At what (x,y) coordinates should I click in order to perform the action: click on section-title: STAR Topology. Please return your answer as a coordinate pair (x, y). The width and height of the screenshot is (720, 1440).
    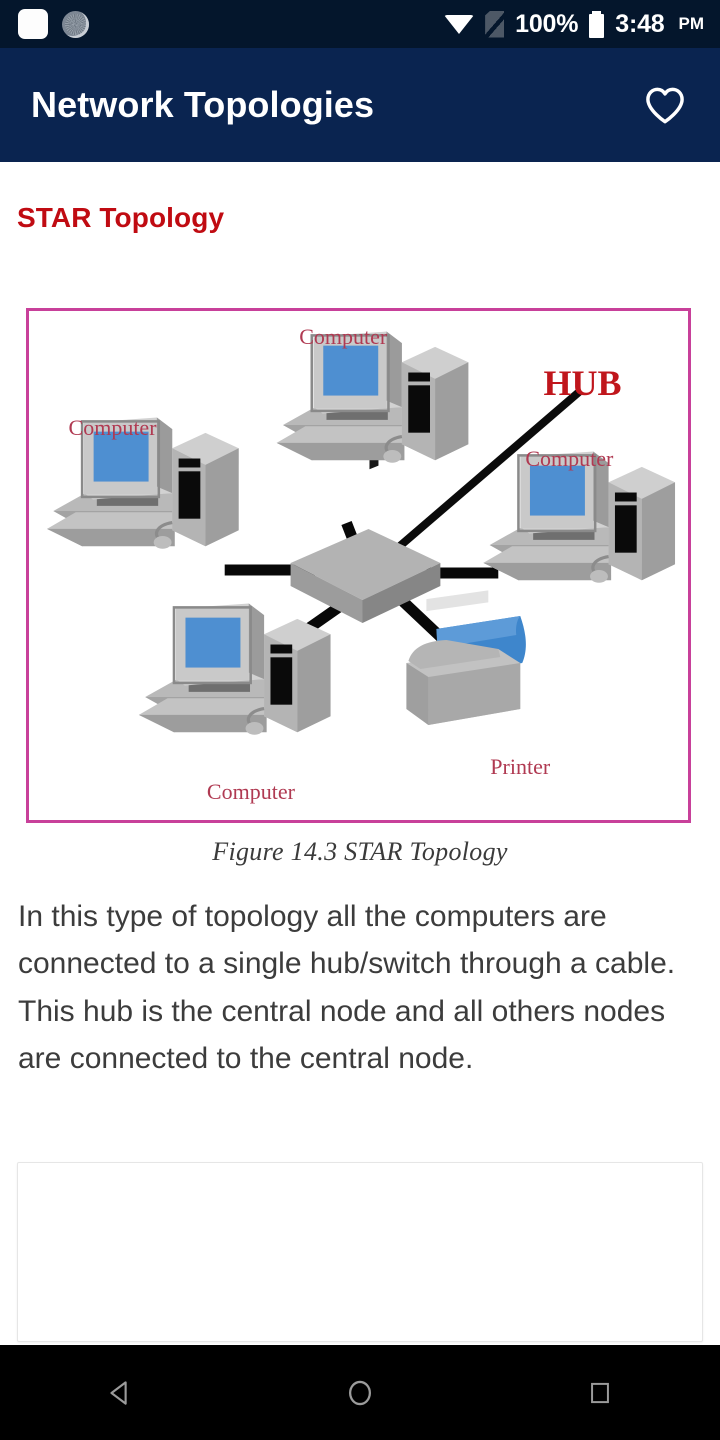
    Looking at the image, I should click on (121, 217).